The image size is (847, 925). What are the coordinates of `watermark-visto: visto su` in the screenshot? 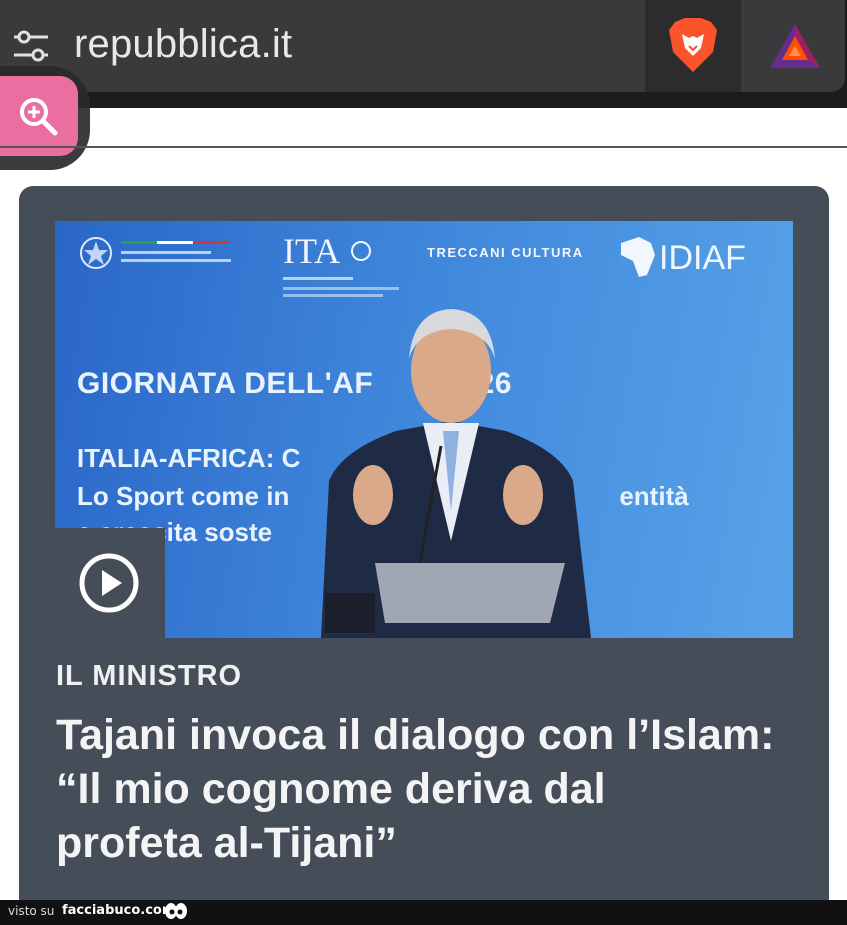 It's located at (31, 911).